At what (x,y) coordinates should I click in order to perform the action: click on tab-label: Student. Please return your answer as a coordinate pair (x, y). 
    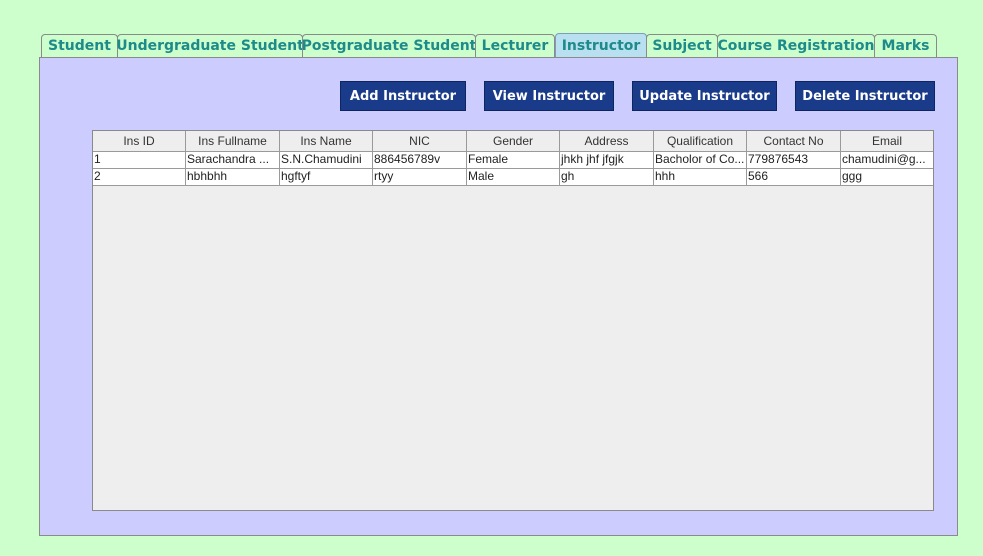
    Looking at the image, I should click on (79, 46).